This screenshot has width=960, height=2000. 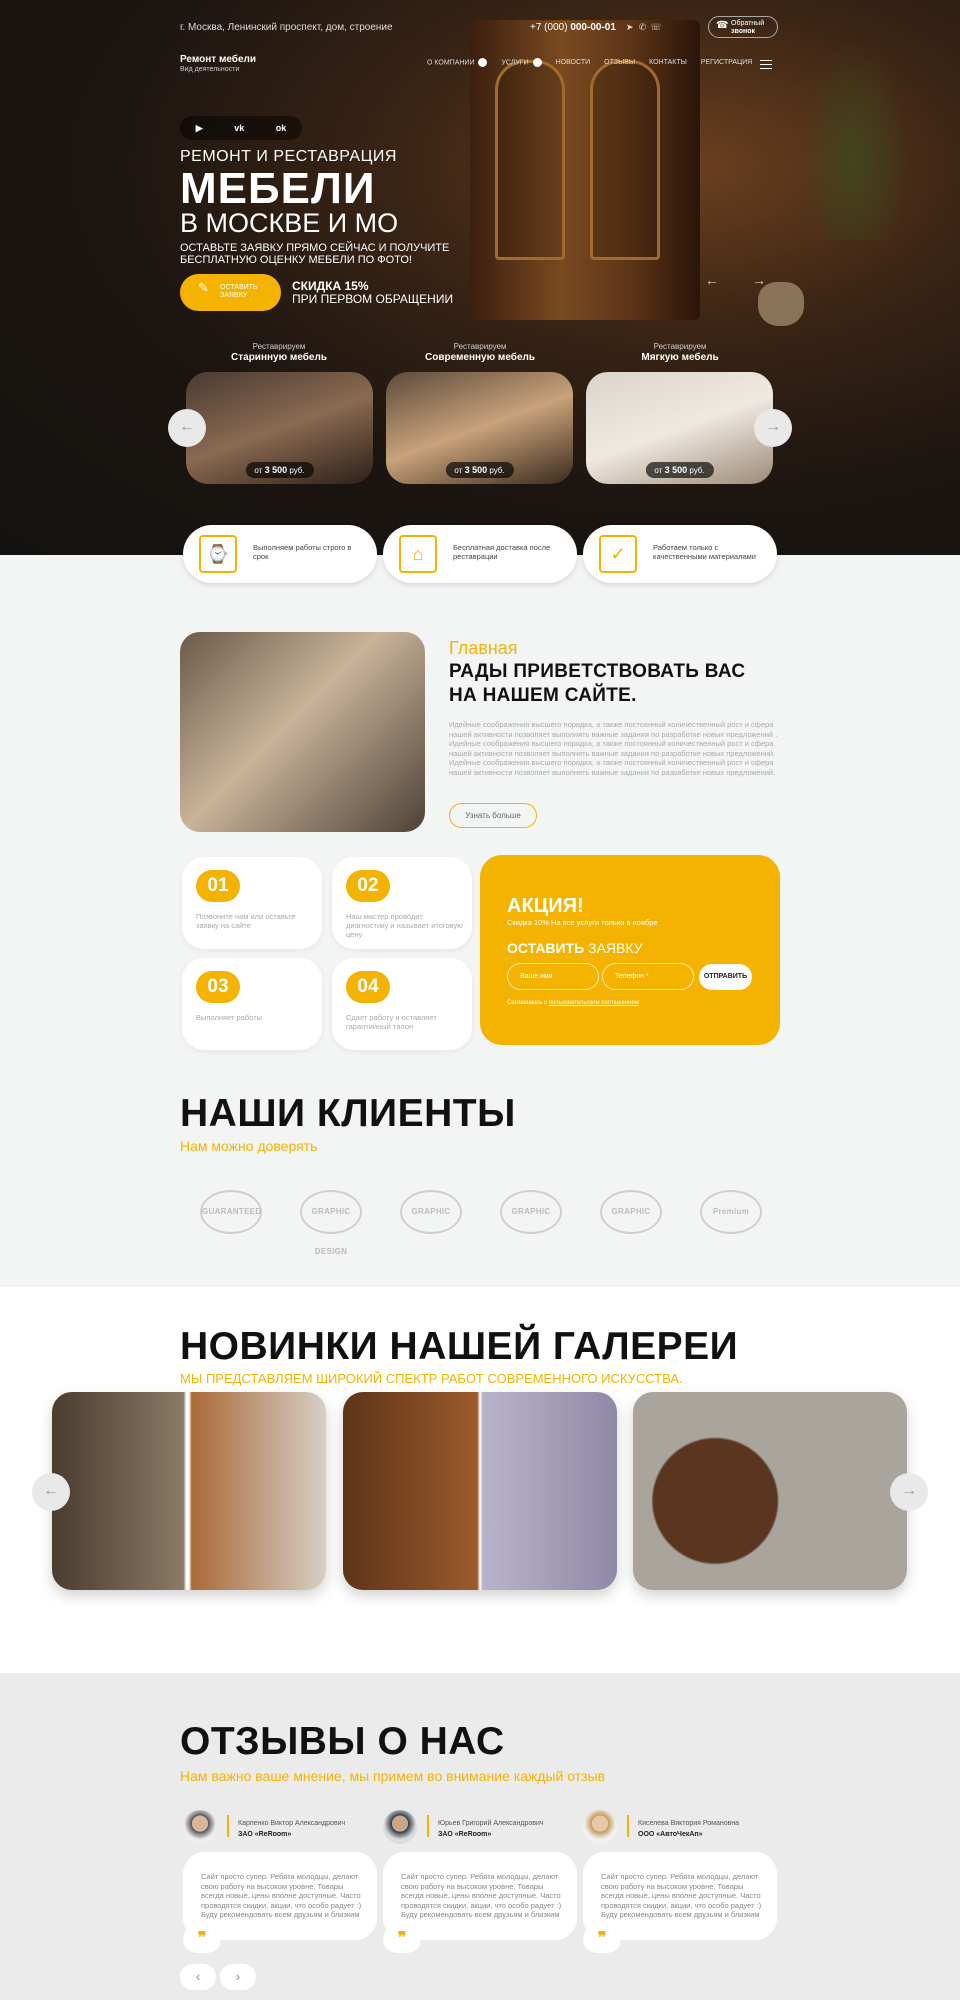 What do you see at coordinates (342, 1741) in the screenshot?
I see `reviews-title: ОТЗЫВЫ О НАС` at bounding box center [342, 1741].